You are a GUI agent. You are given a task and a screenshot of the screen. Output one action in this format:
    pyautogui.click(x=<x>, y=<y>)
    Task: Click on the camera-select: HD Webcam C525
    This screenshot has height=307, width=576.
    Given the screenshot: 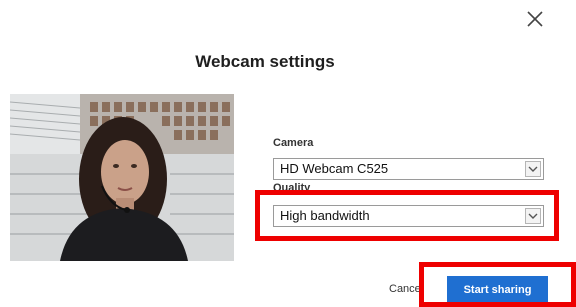 What is the action you would take?
    pyautogui.click(x=408, y=169)
    